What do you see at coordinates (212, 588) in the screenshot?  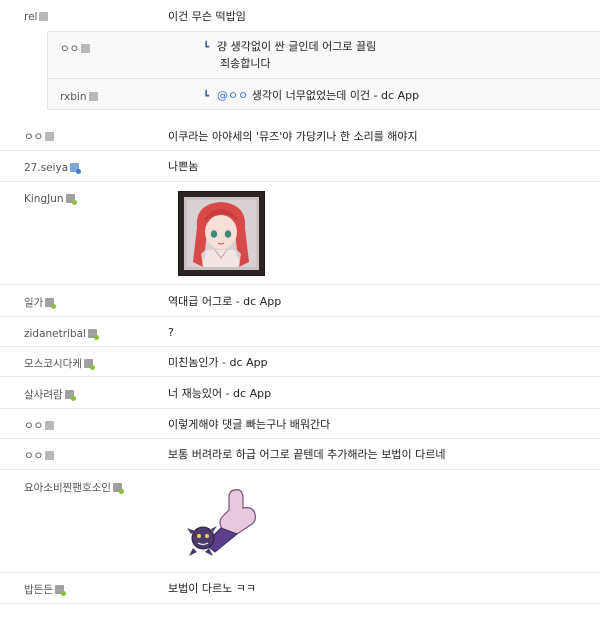 I see `comment-text: 보법이 다르노 ㅋㅋ` at bounding box center [212, 588].